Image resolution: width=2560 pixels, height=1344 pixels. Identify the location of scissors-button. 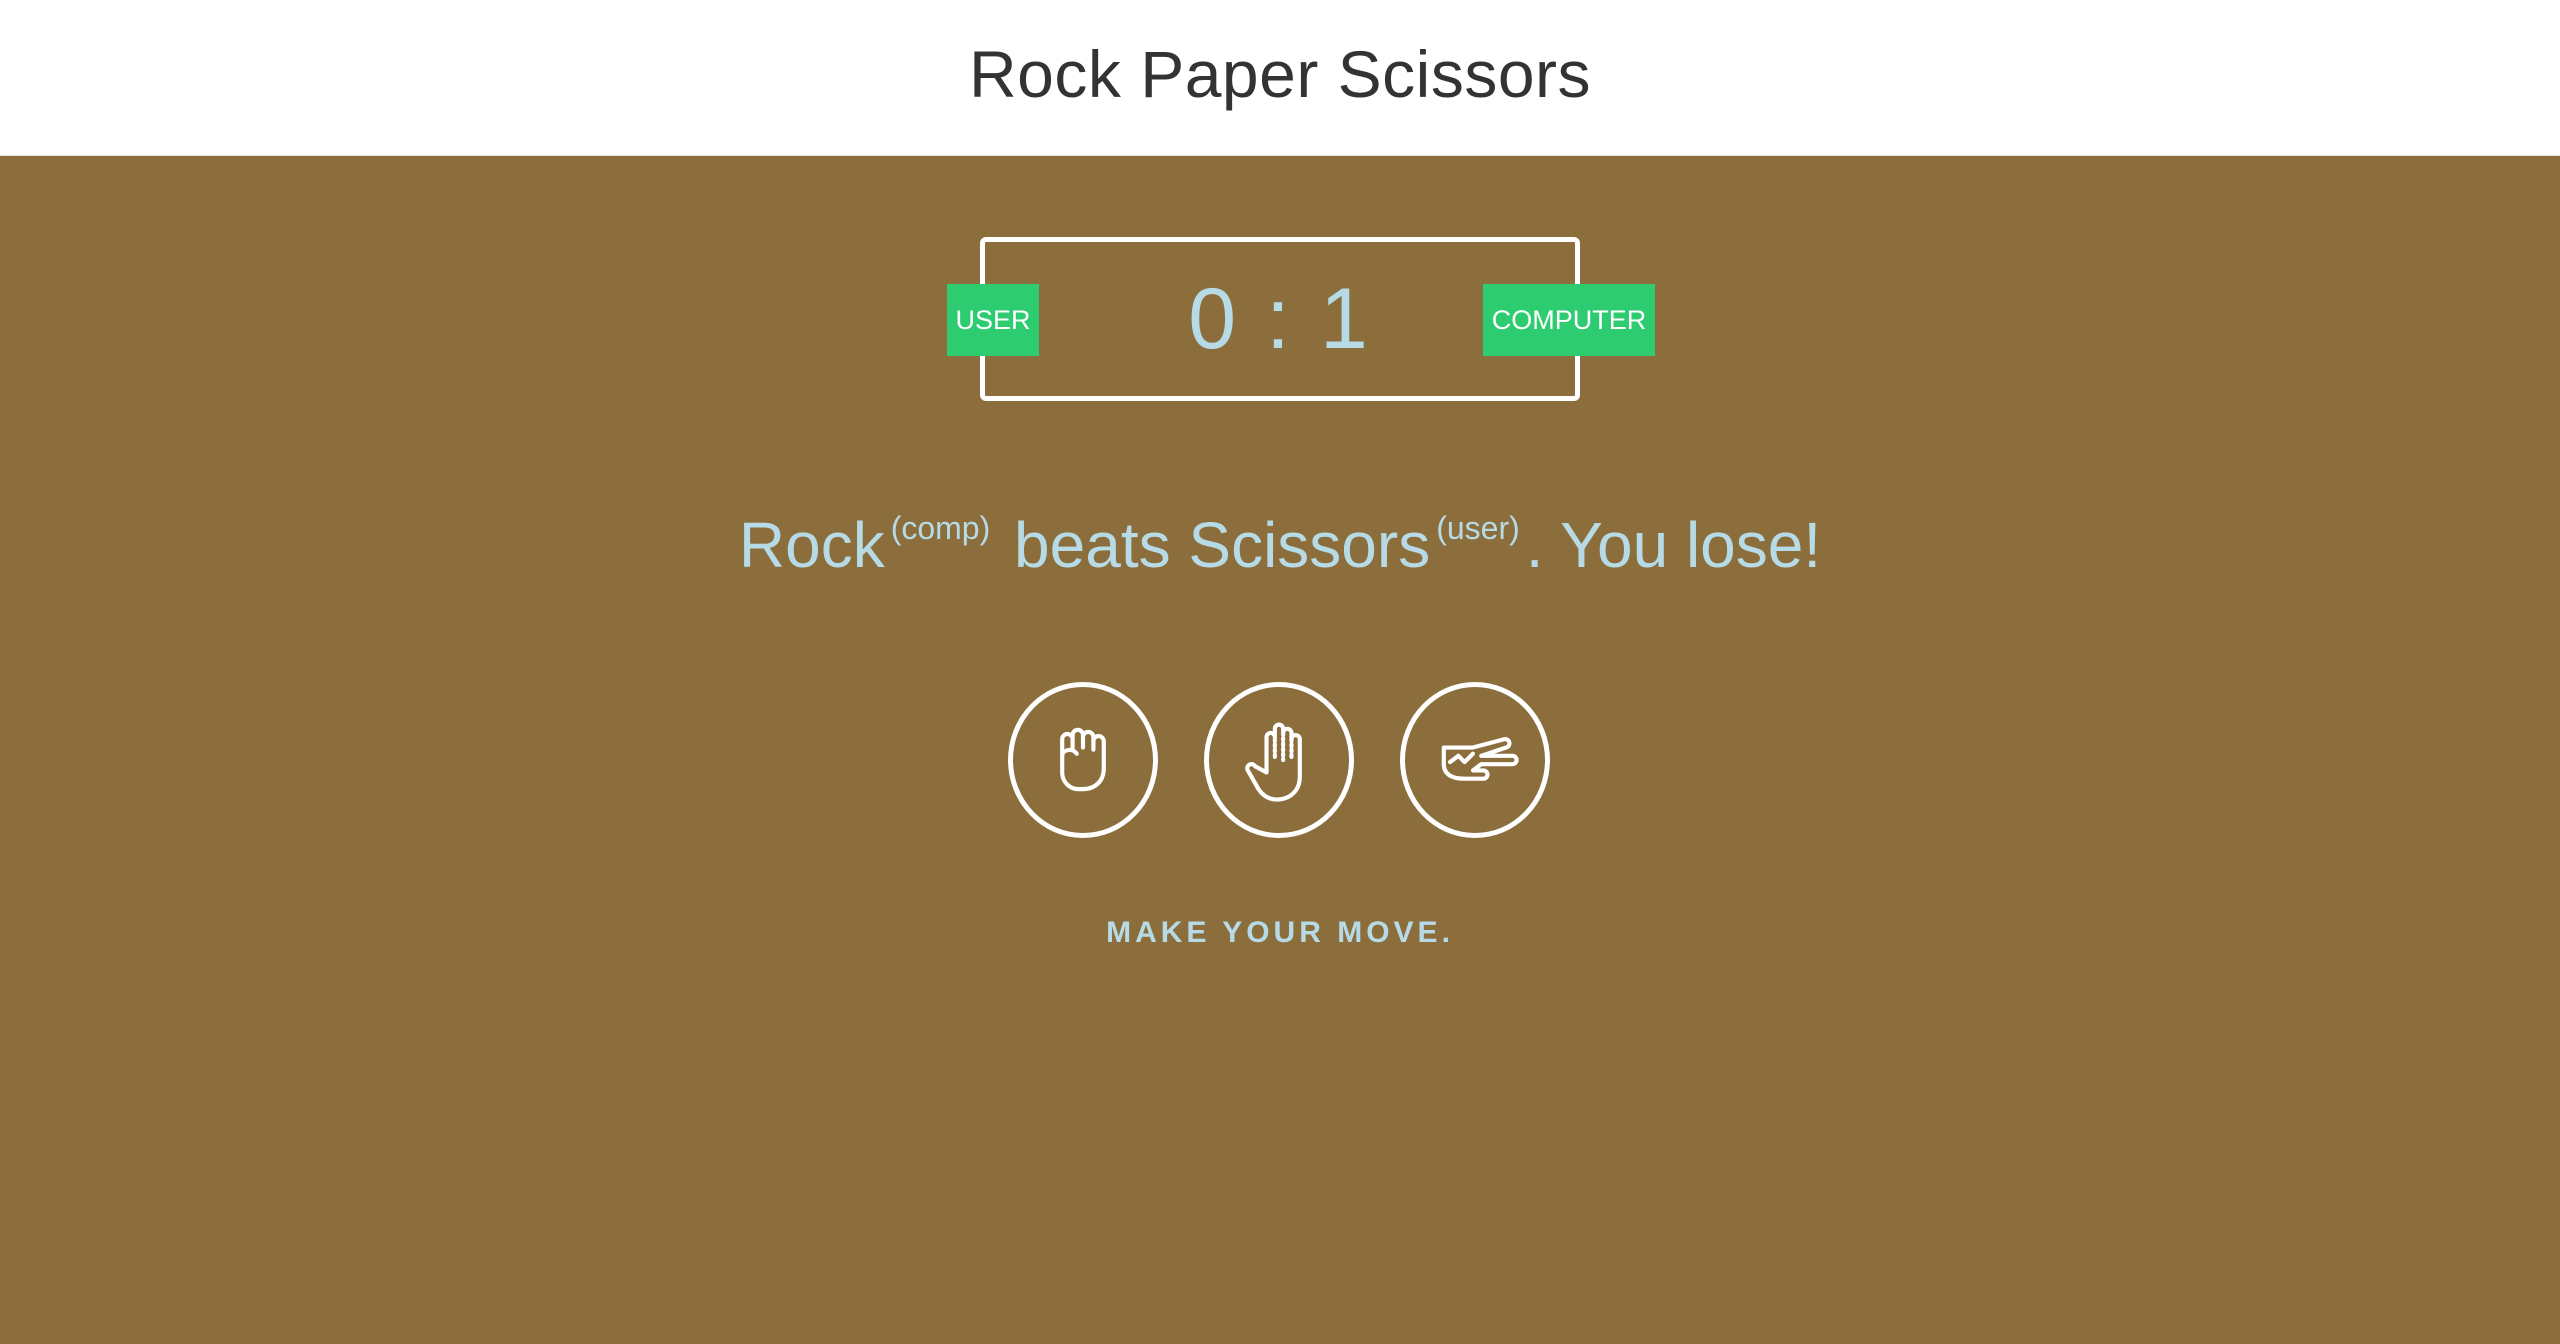
(1475, 760).